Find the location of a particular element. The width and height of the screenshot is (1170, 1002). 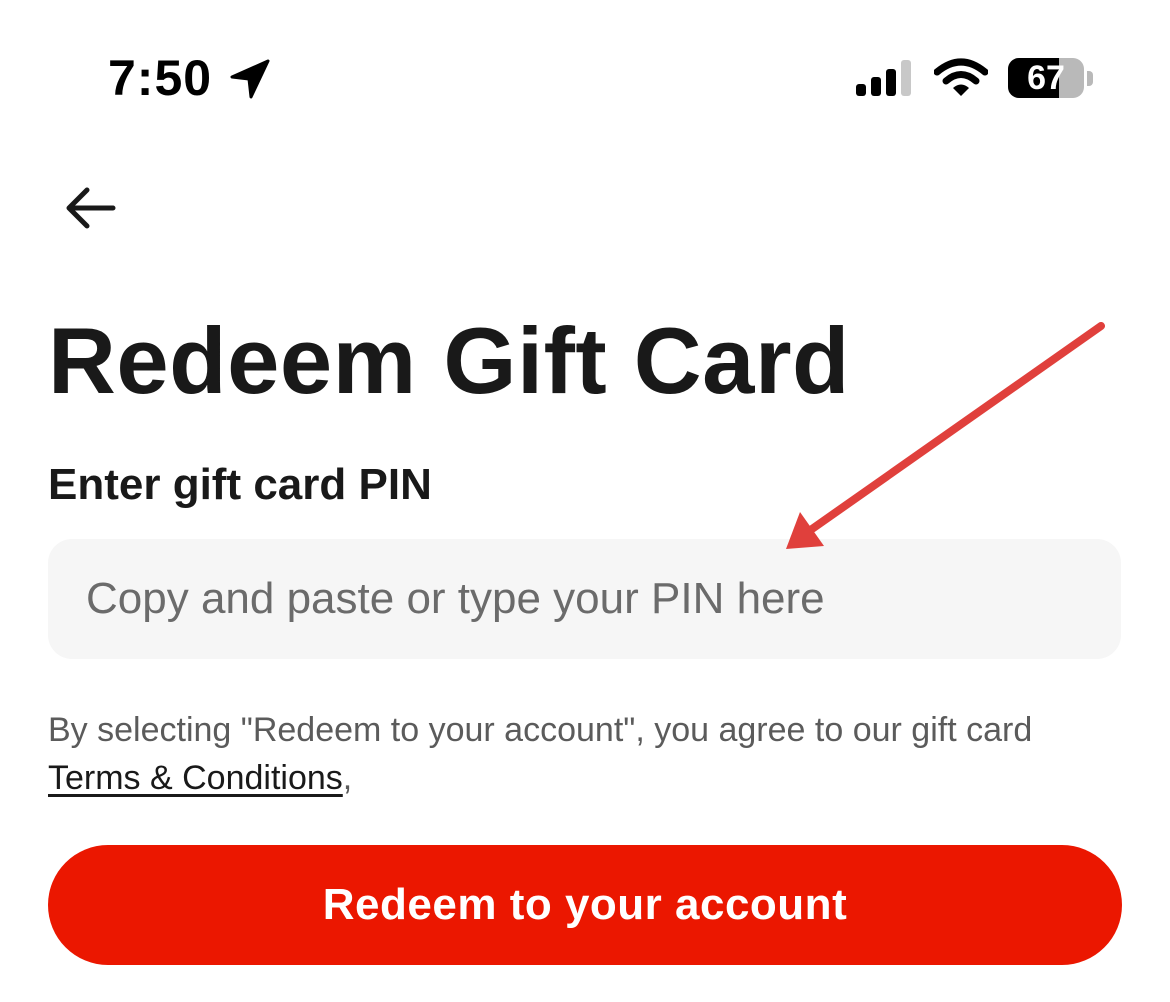

status-bar: 7:50 67 is located at coordinates (585, 75).